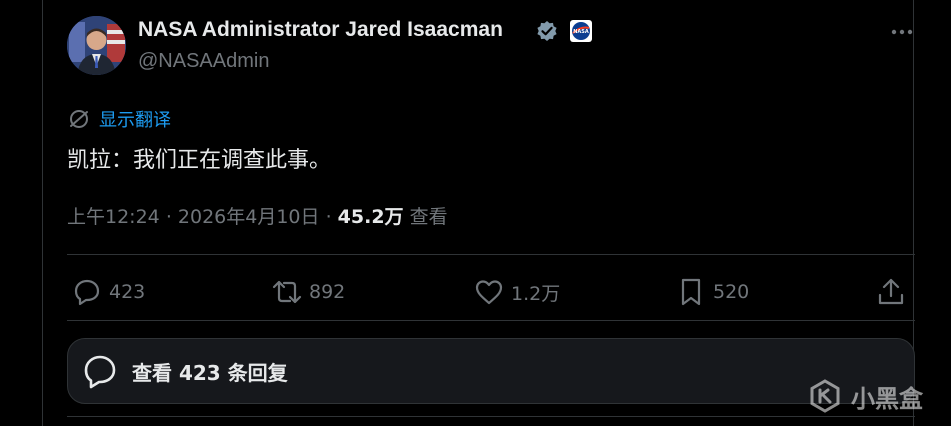 The image size is (951, 426). Describe the element at coordinates (491, 371) in the screenshot. I see `view-replies-button: 查看 423 条回复` at that location.